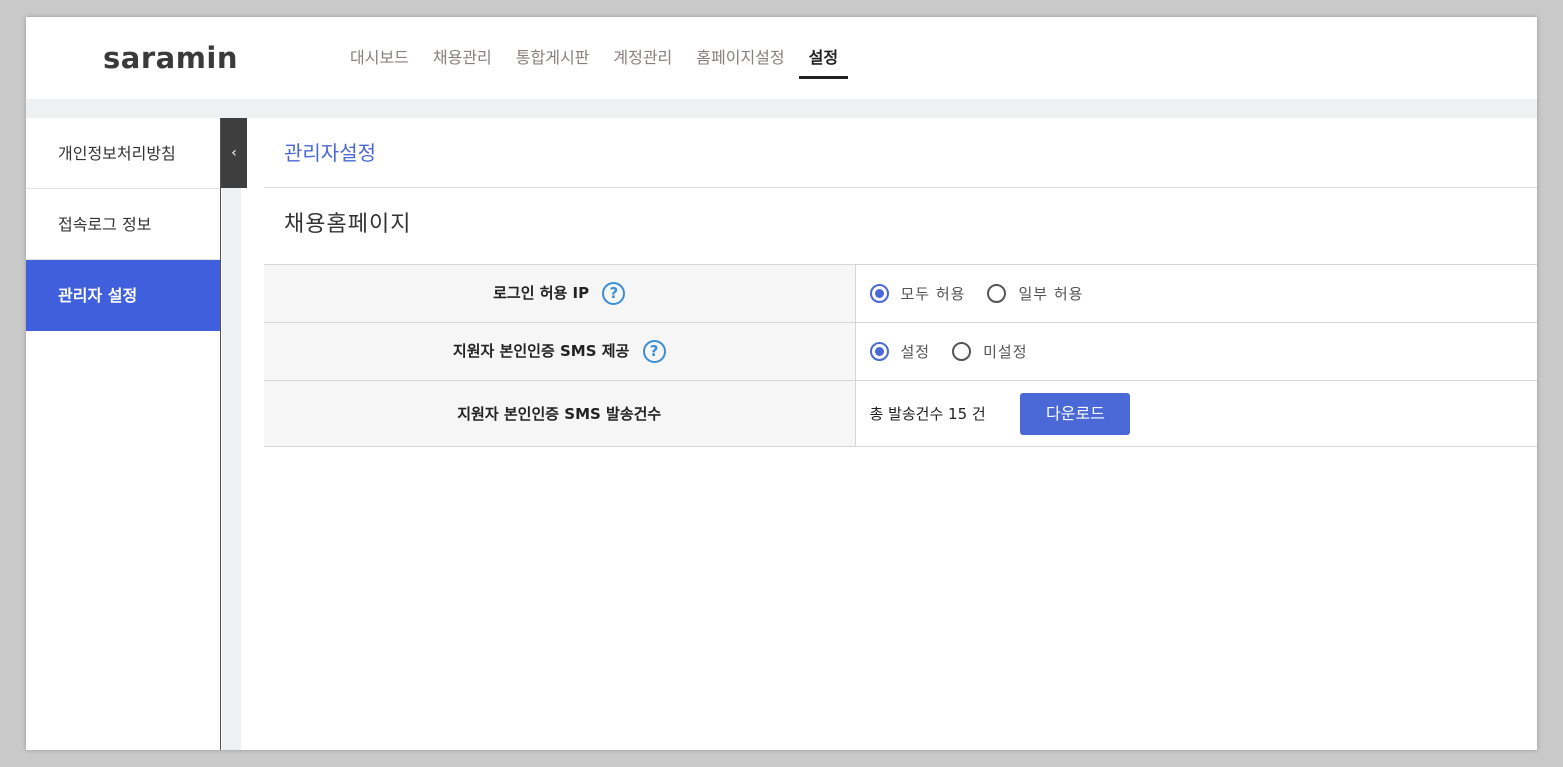  I want to click on table-row: 지원자 본인인증 SMS 발송건수 총 발송건수 15 건 다운로드, so click(900, 413).